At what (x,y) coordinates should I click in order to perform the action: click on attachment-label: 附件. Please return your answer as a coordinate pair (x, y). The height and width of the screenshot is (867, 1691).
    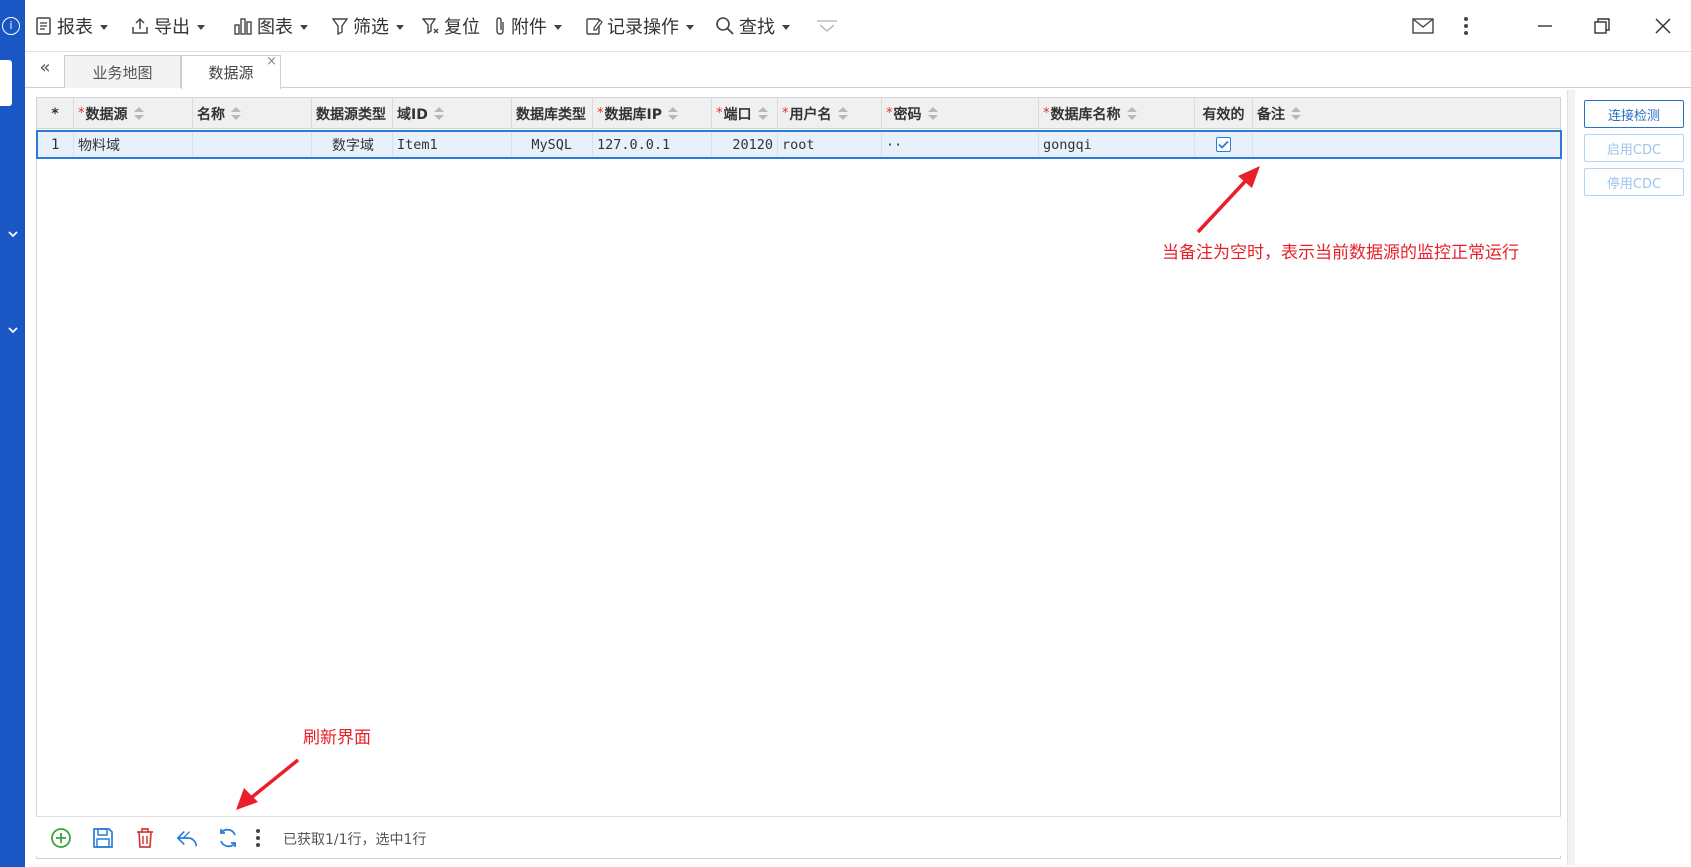
    Looking at the image, I should click on (529, 27).